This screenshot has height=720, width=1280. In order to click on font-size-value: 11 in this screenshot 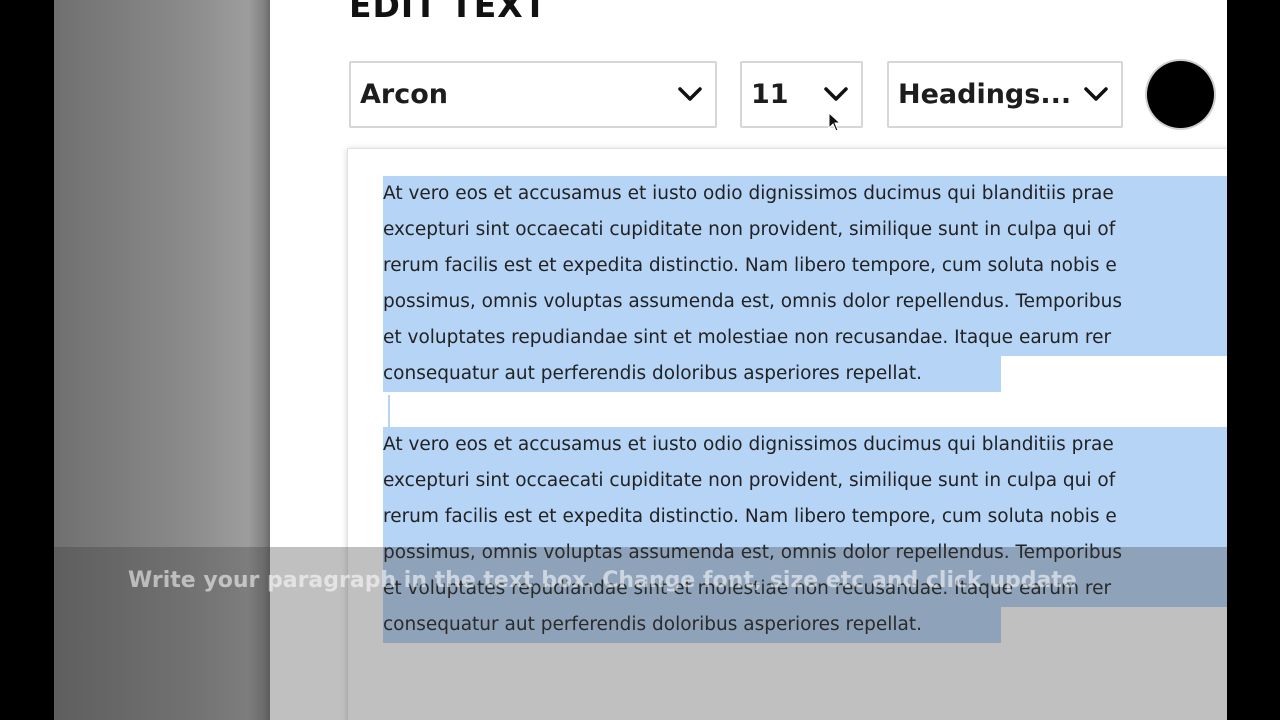, I will do `click(770, 94)`.